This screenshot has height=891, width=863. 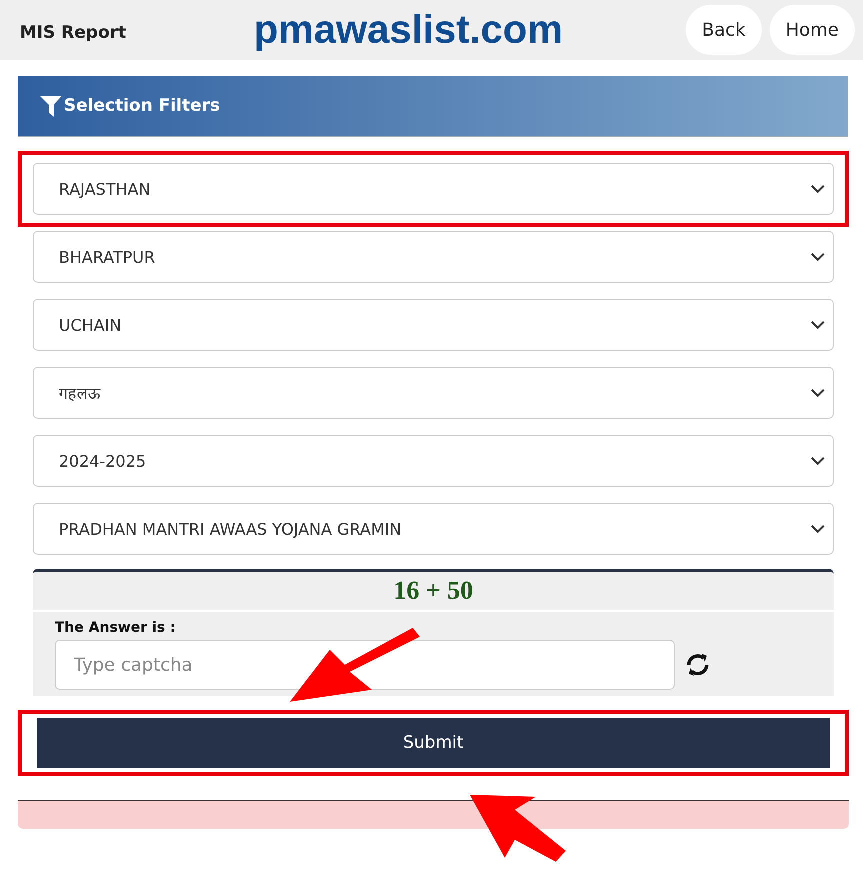 What do you see at coordinates (409, 30) in the screenshot?
I see `site-logo: pmawaslist.com` at bounding box center [409, 30].